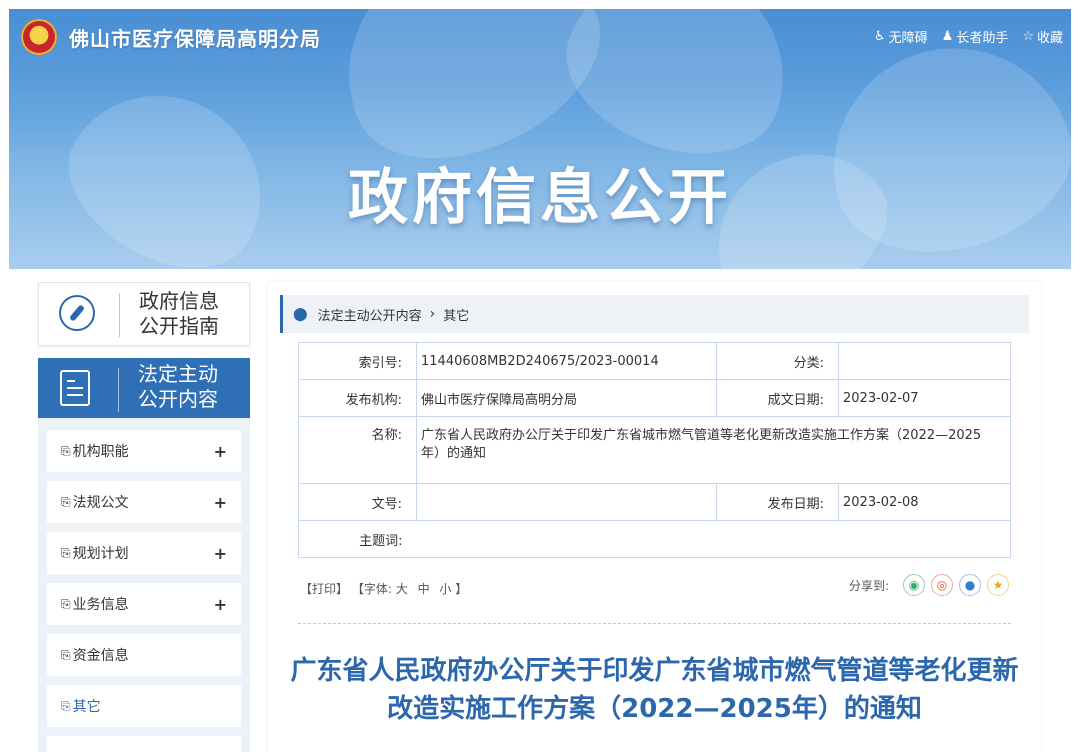 The height and width of the screenshot is (752, 1080). Describe the element at coordinates (357, 398) in the screenshot. I see `publisher-label: 发布机构:` at that location.